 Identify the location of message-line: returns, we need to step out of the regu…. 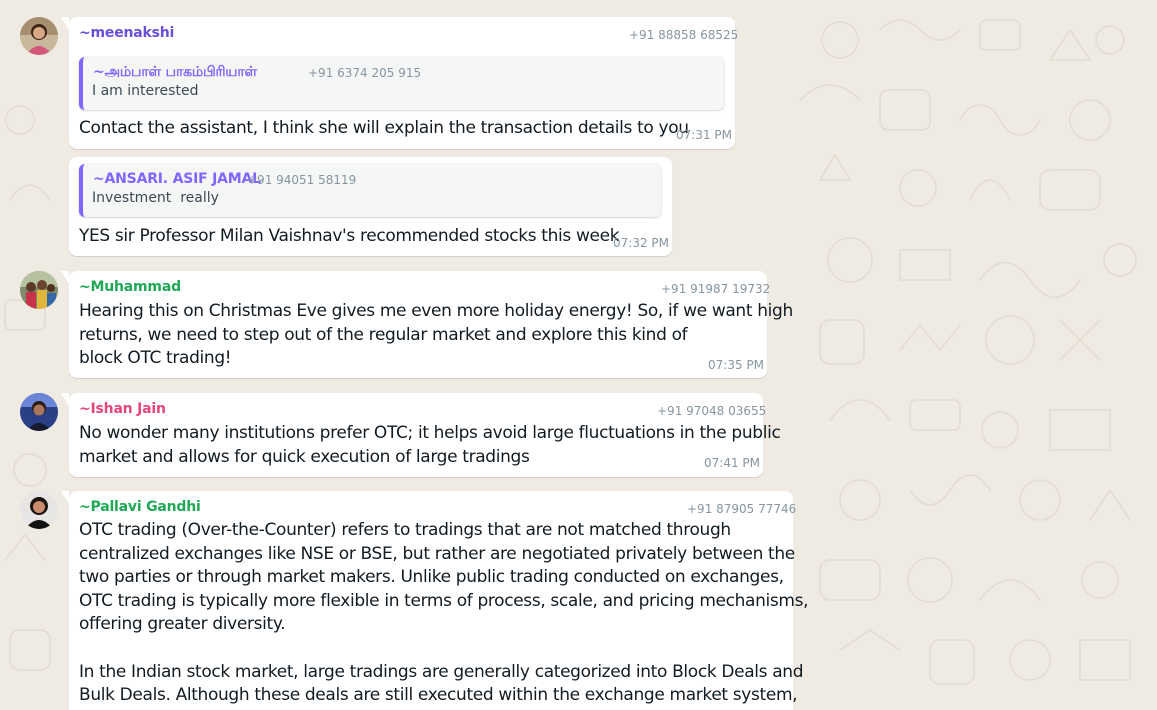
(383, 334).